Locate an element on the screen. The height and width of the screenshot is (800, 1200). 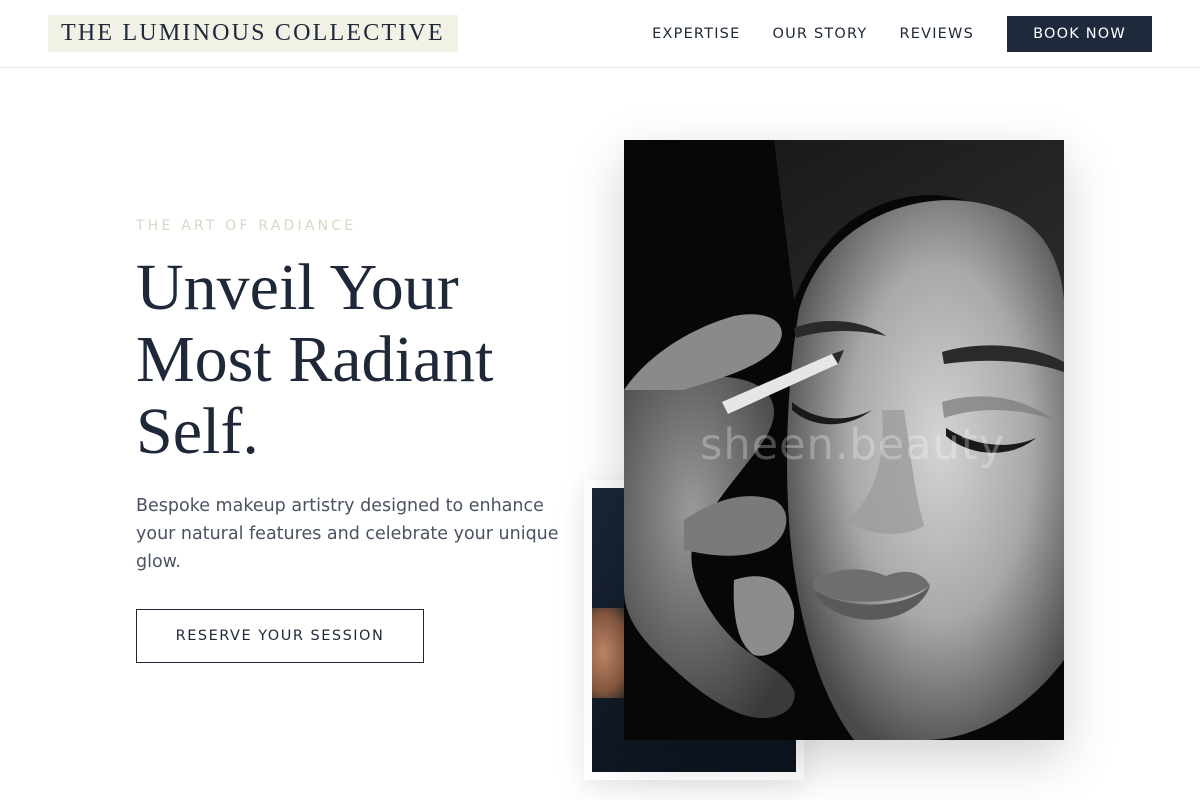
watermark-text: sheen.beauty is located at coordinates (853, 445).